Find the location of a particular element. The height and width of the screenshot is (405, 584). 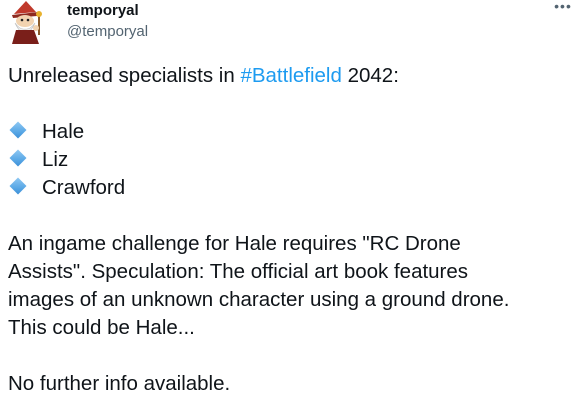

more-options-button: ••• is located at coordinates (563, 9).